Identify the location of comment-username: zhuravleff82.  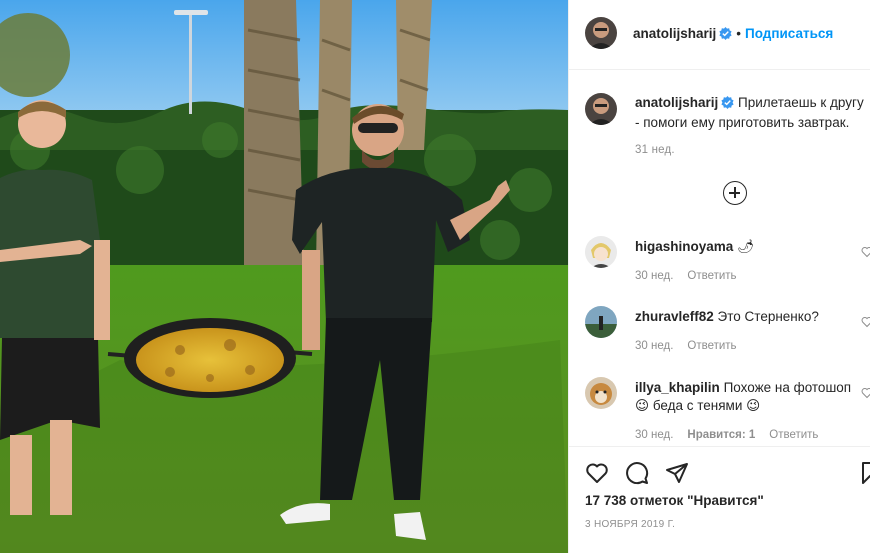
(674, 316).